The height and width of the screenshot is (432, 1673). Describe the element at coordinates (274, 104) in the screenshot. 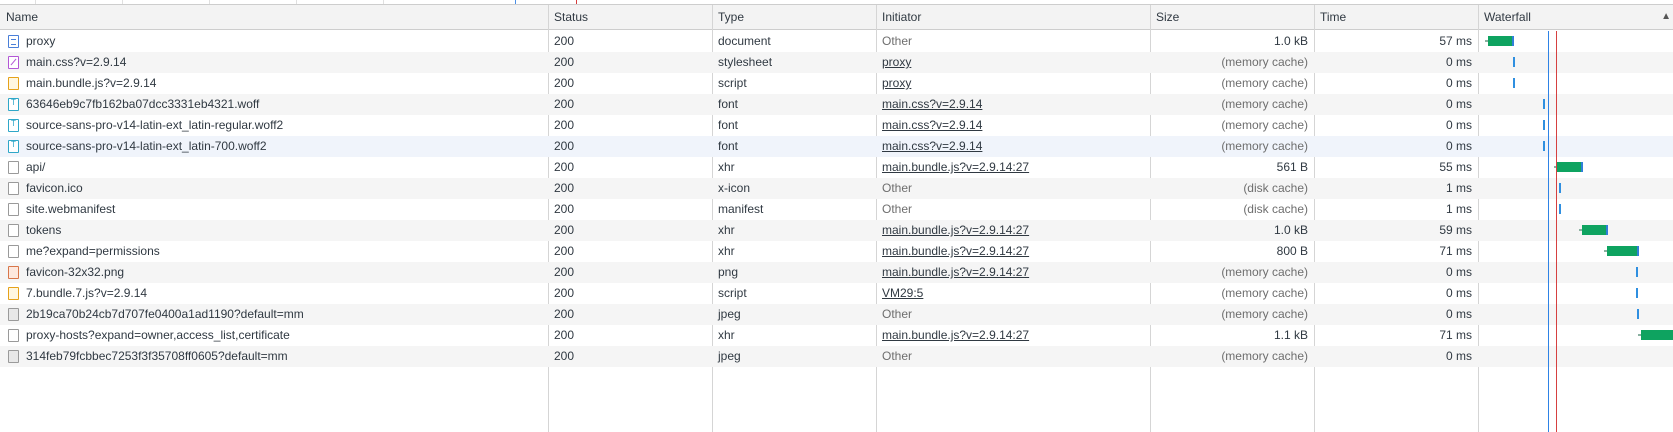

I see `request-name: 63646eb9c7fb162ba07dcc3331eb4321.woff` at that location.